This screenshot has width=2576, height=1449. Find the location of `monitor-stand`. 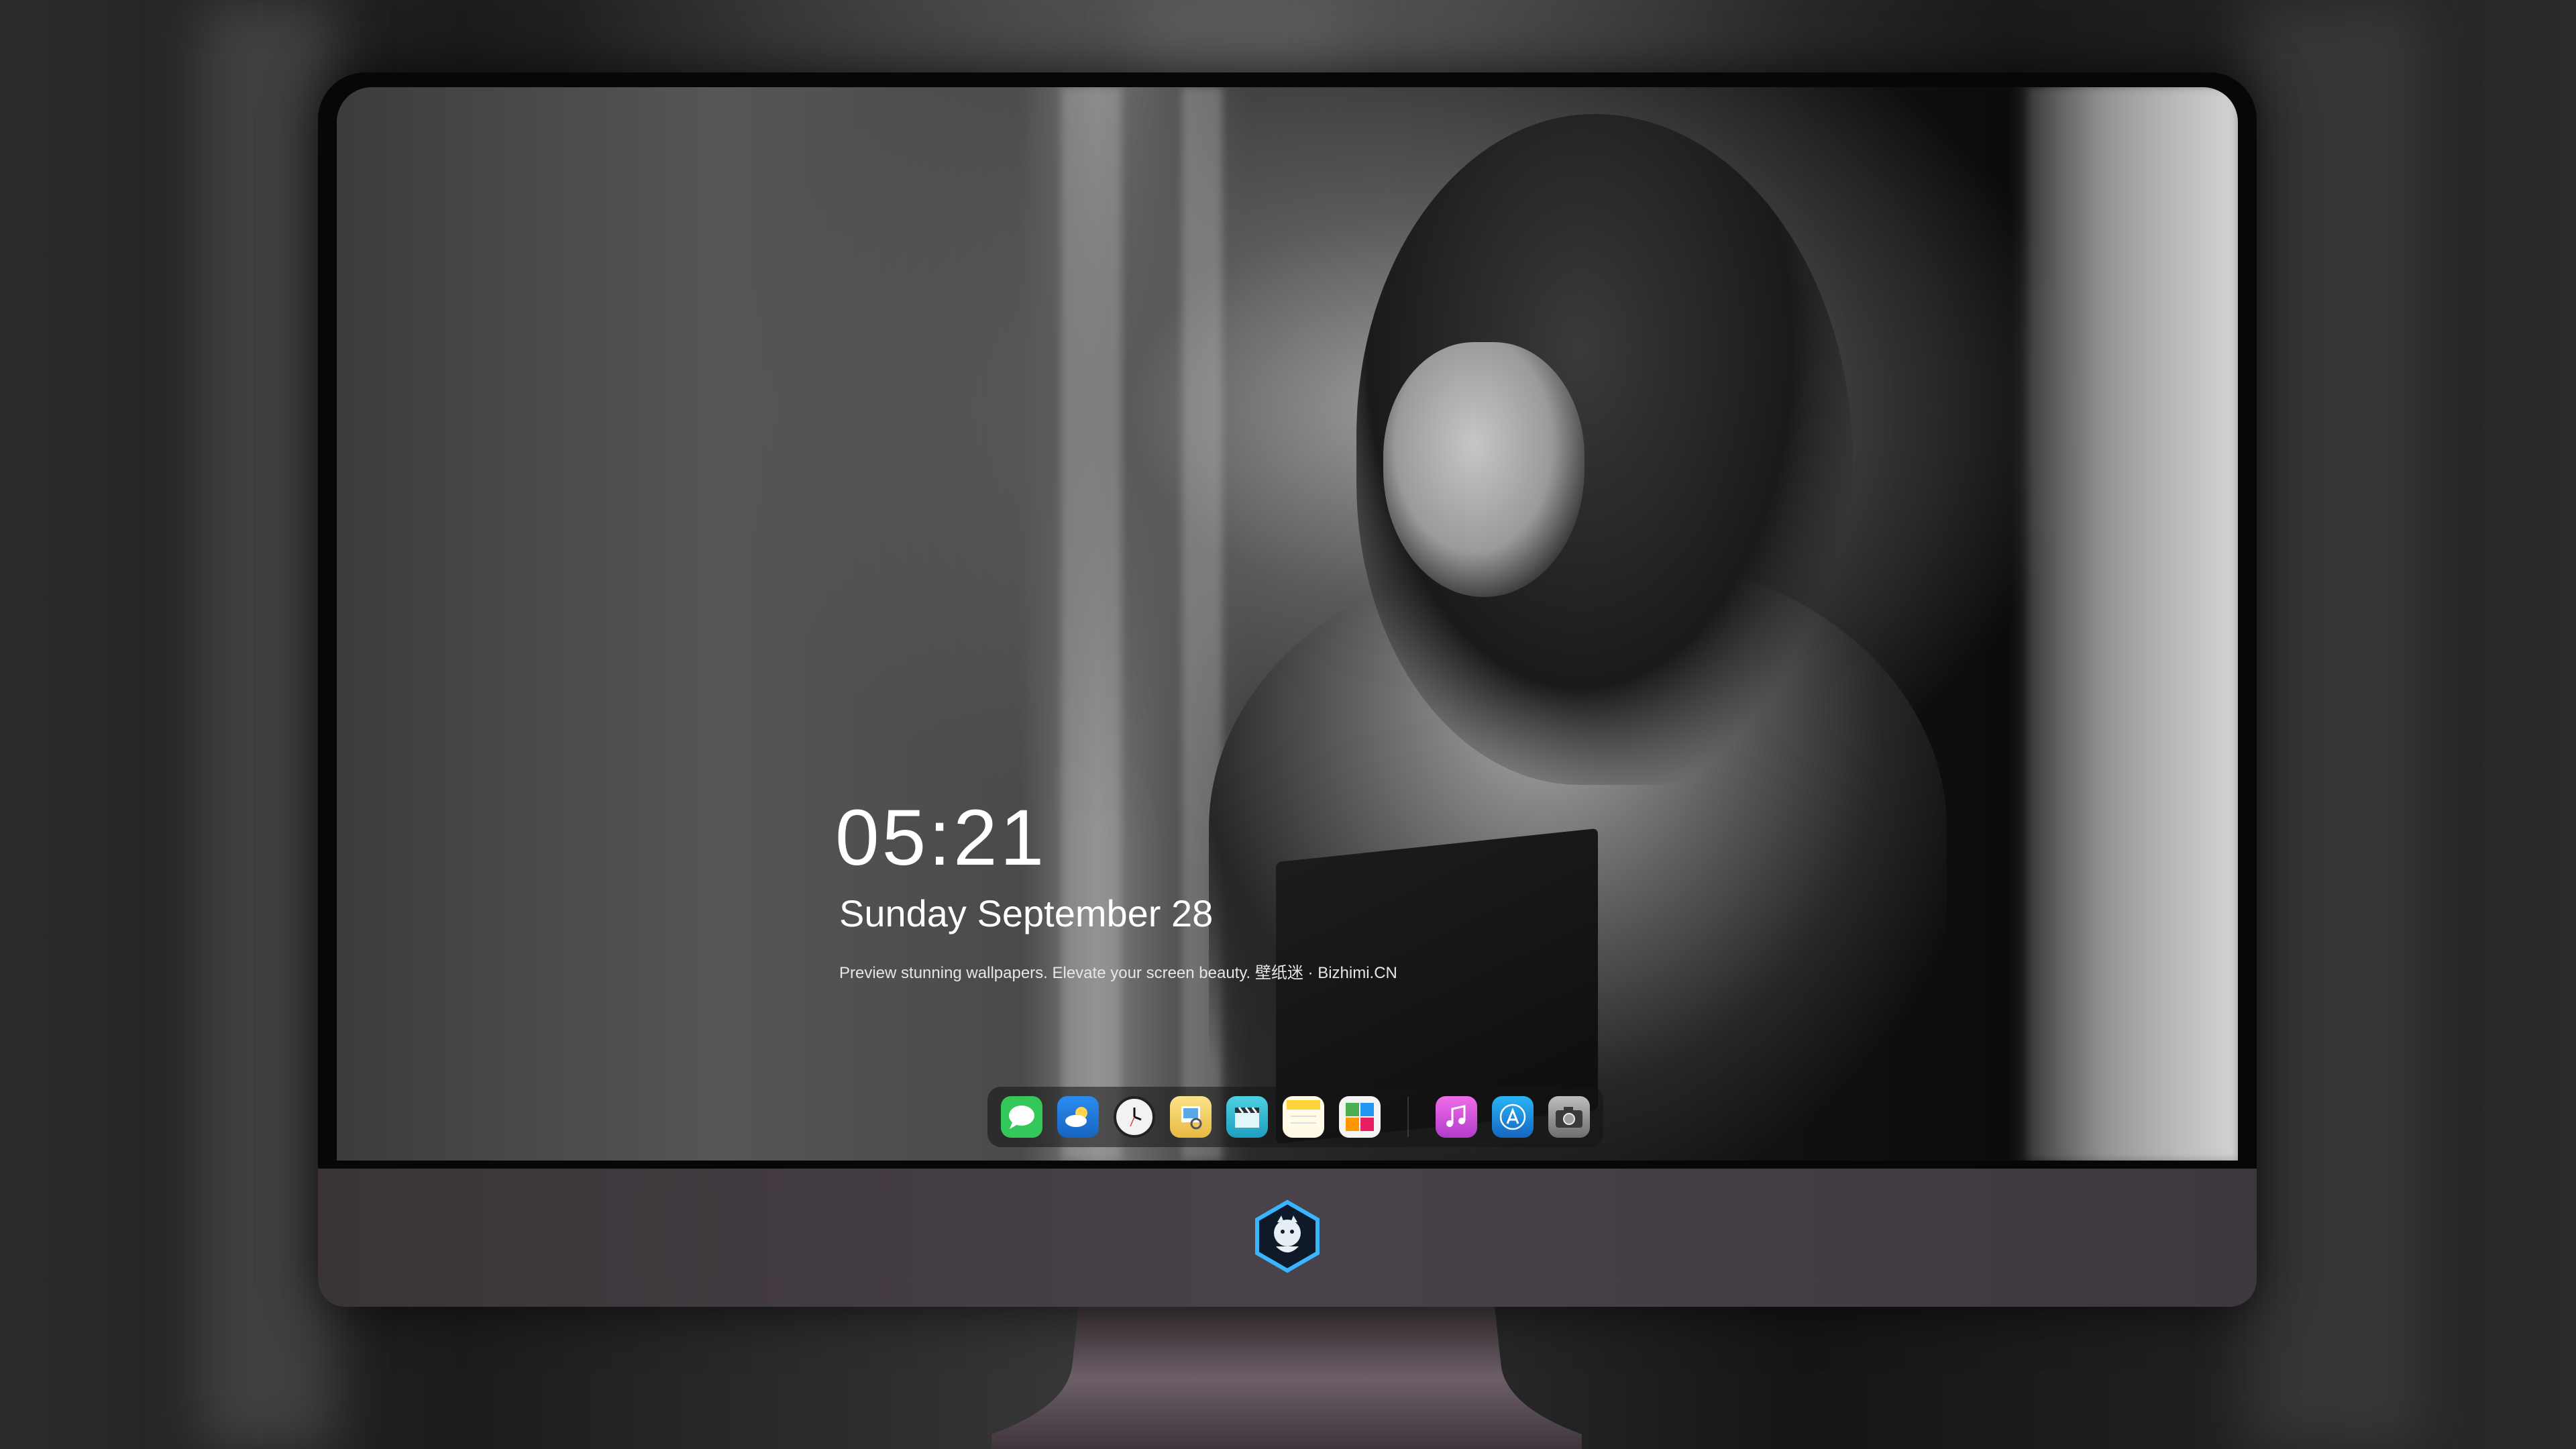

monitor-stand is located at coordinates (1286, 1378).